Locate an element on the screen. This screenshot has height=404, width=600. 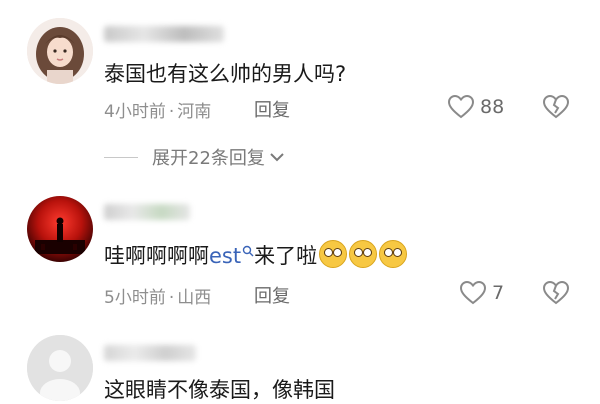
comment-location: 河南 is located at coordinates (194, 112).